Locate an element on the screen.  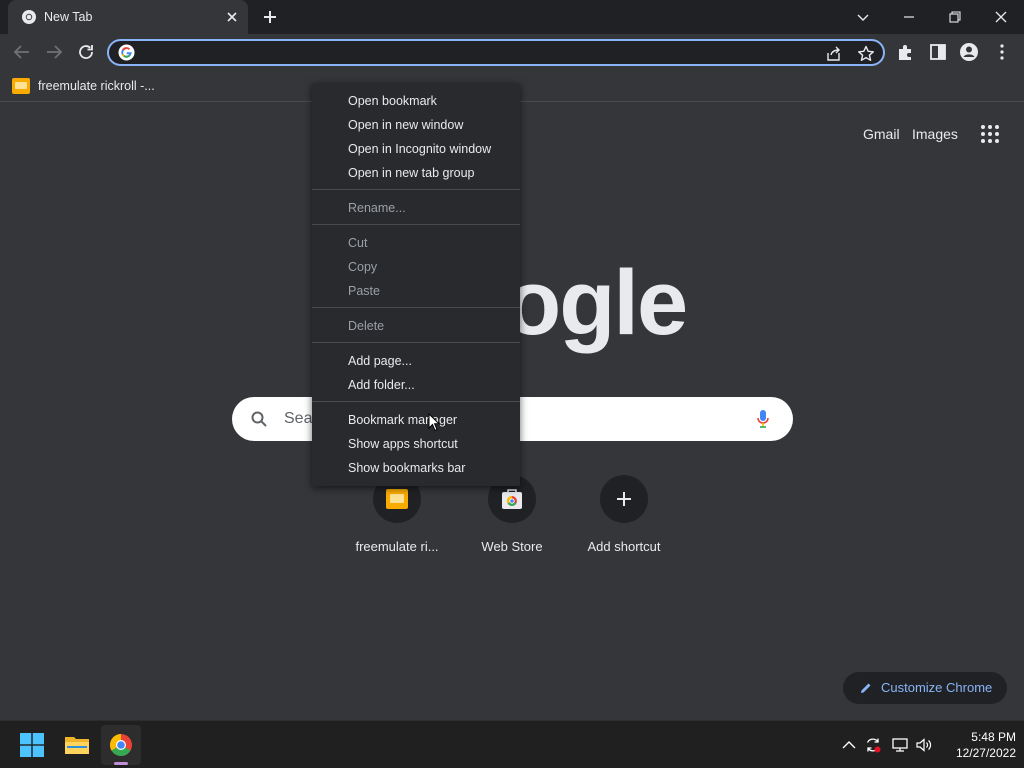
network-icon is located at coordinates (900, 745).